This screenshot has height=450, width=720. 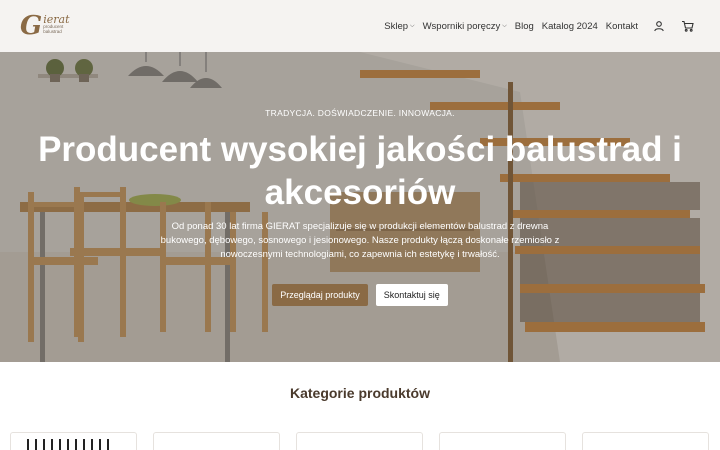 What do you see at coordinates (320, 295) in the screenshot?
I see `browse-products-button: Przeglądaj produkty` at bounding box center [320, 295].